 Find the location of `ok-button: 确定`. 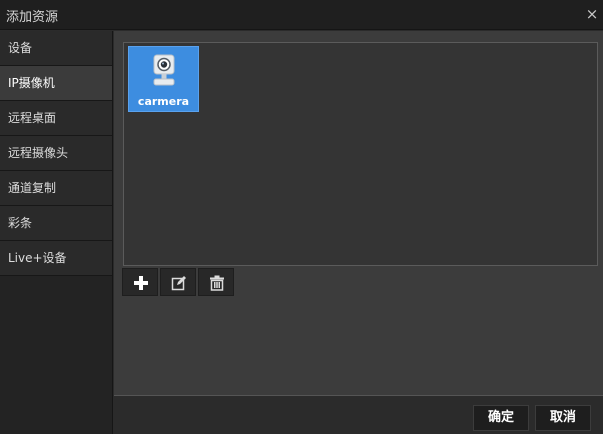

ok-button: 确定 is located at coordinates (501, 418).